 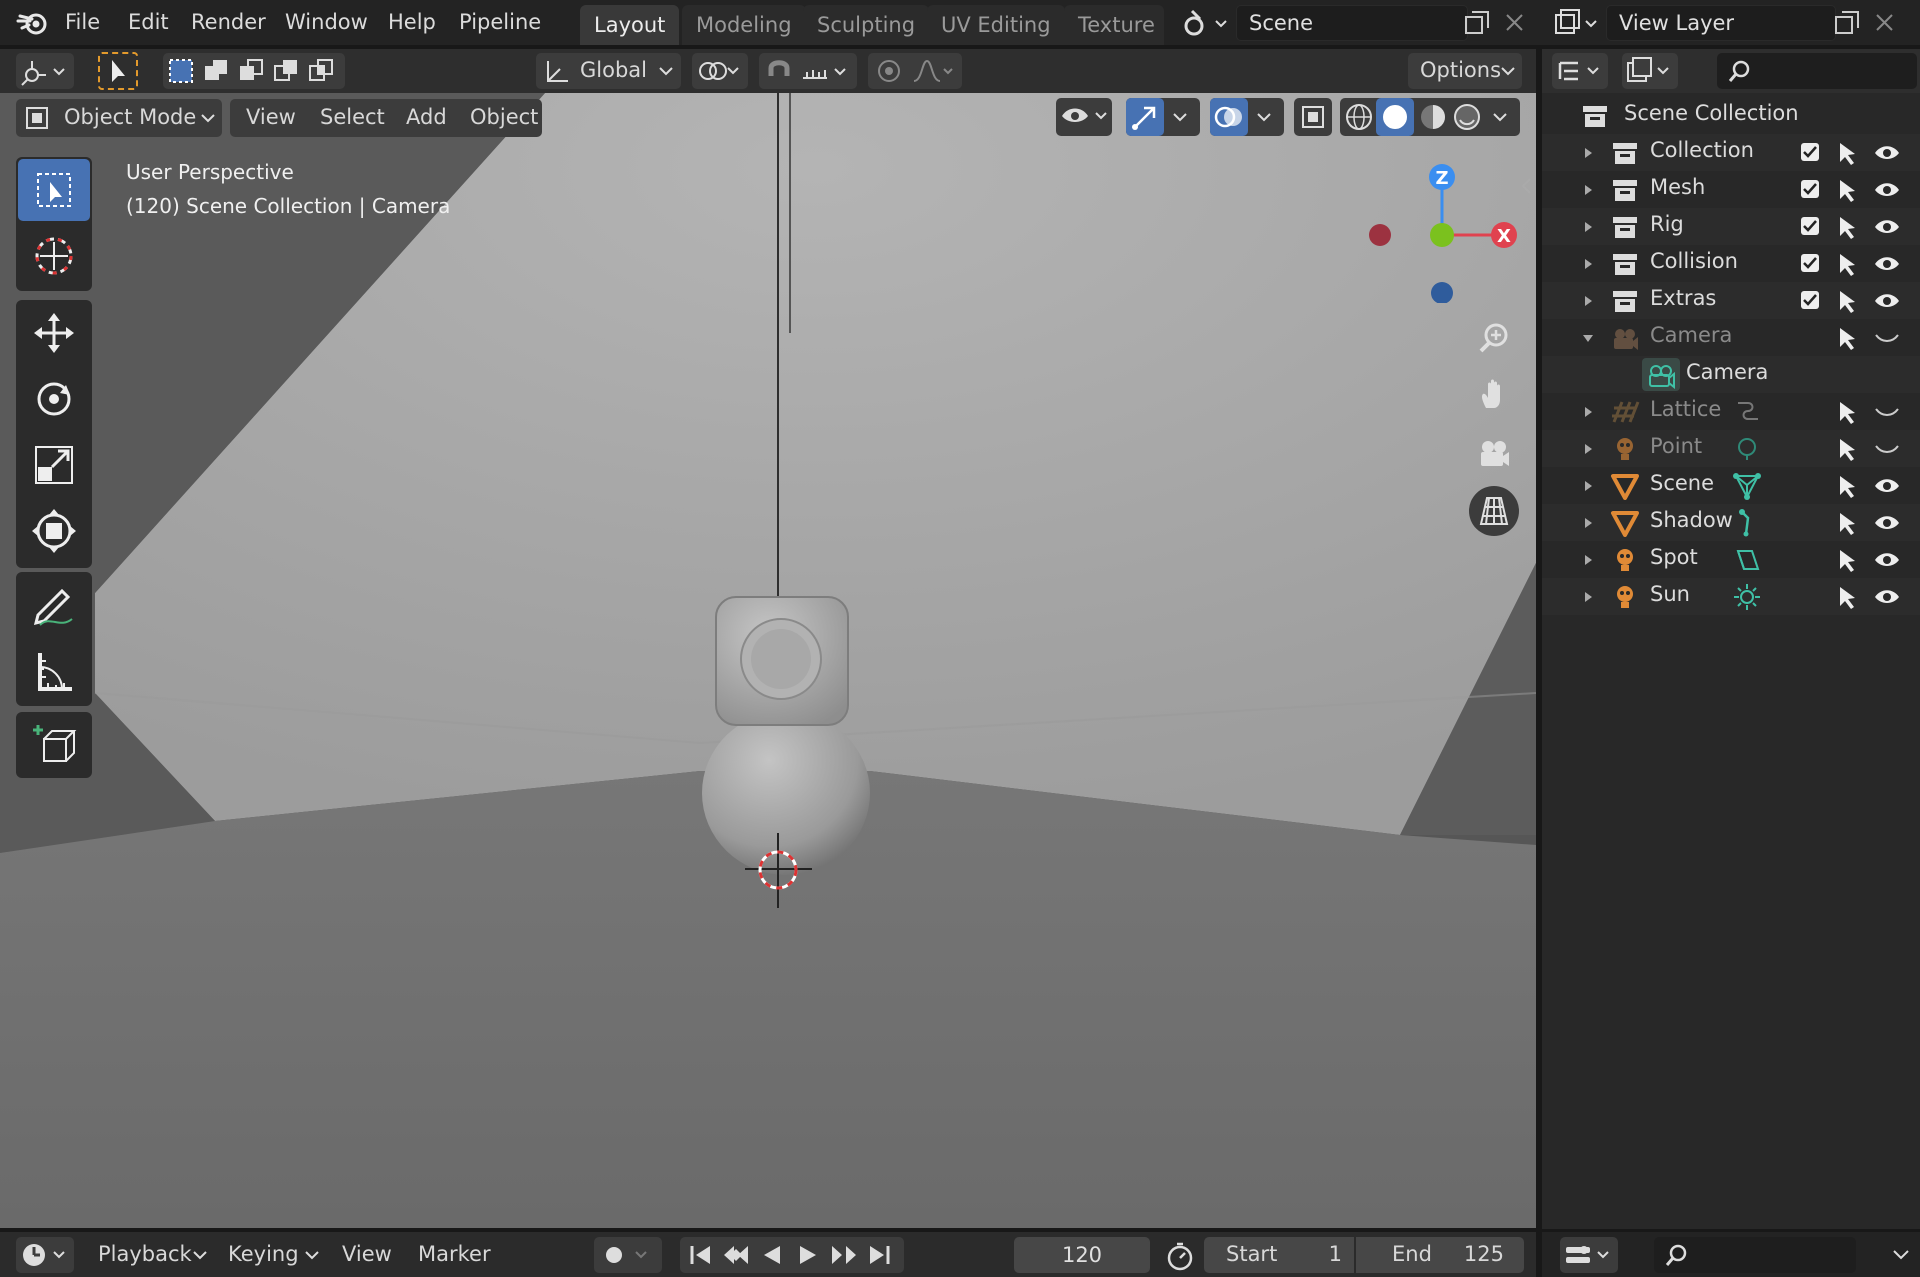 I want to click on disclosure-expanded-icon, so click(x=1588, y=338).